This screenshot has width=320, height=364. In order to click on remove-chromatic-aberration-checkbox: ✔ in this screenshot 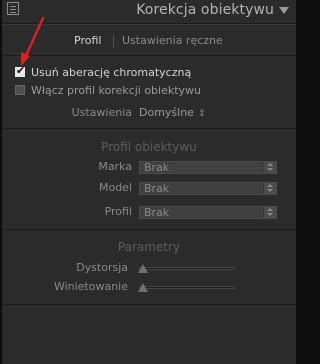, I will do `click(20, 70)`.